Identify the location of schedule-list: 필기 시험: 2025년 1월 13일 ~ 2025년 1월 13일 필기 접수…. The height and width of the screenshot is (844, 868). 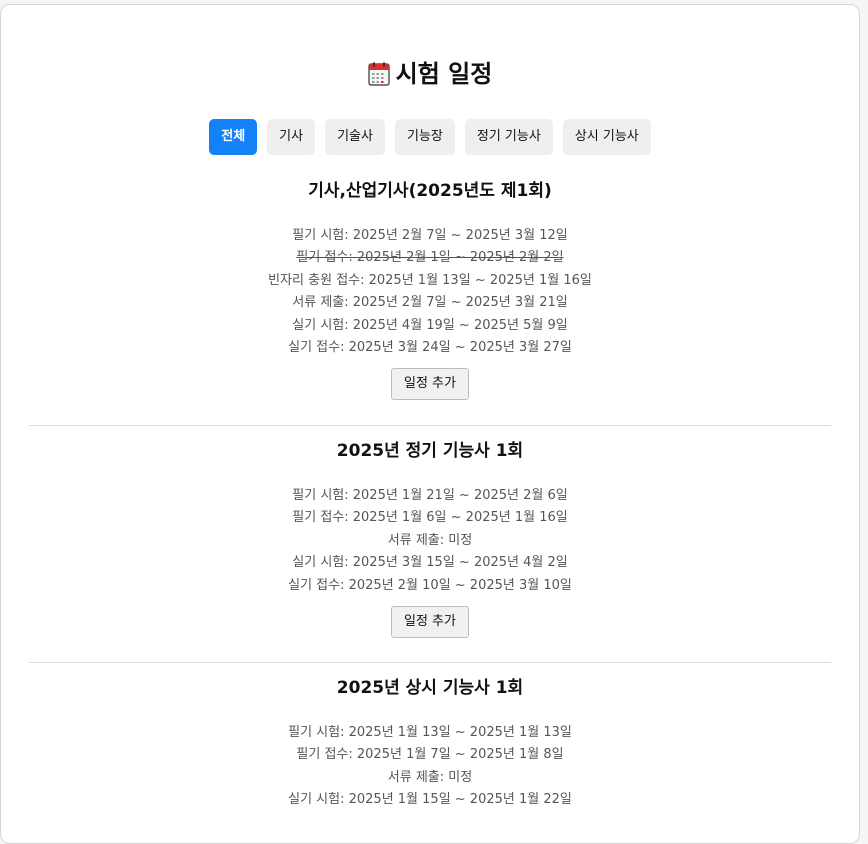
(430, 767).